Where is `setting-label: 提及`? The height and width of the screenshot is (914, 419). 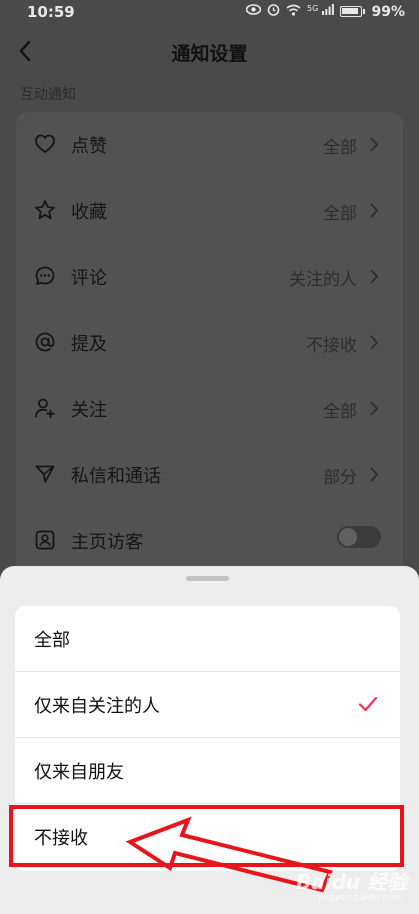 setting-label: 提及 is located at coordinates (89, 344).